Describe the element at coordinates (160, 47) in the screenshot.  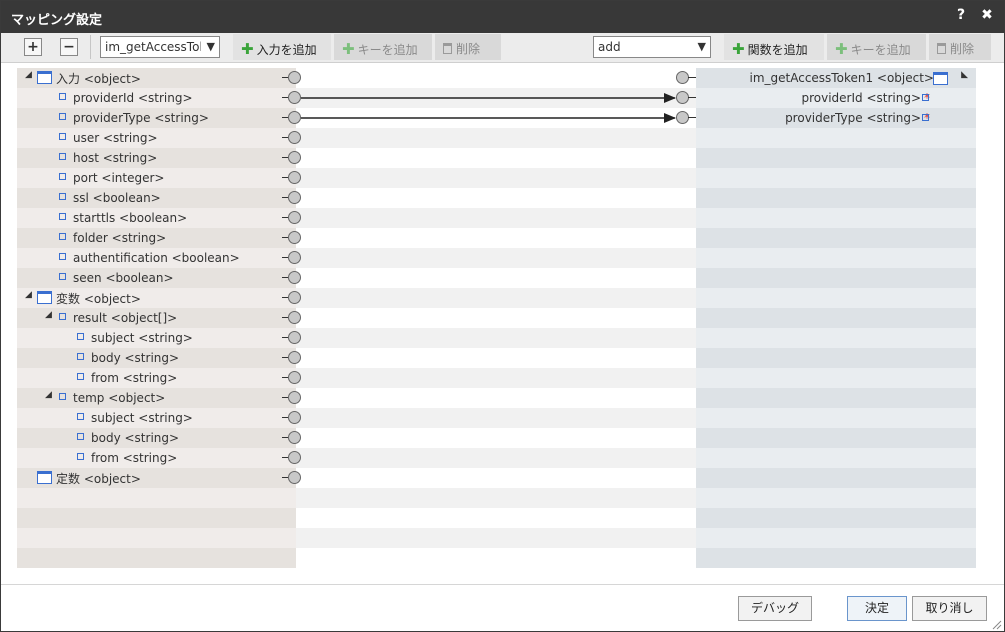
I see `source-select: im_getAccessTok ▼` at that location.